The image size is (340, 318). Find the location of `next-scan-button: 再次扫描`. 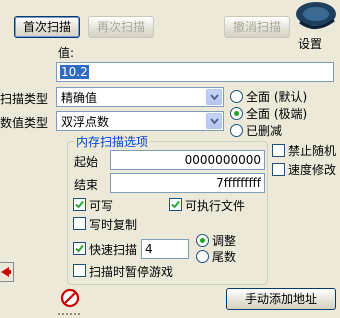

next-scan-button: 再次扫描 is located at coordinates (121, 27).